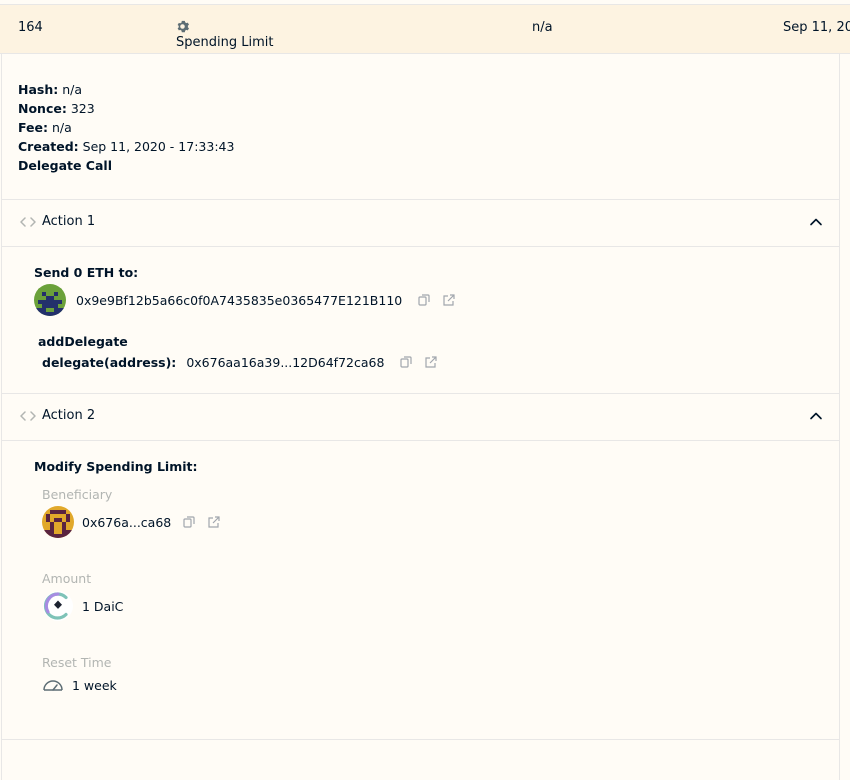 This screenshot has height=780, width=850. What do you see at coordinates (86, 272) in the screenshot?
I see `send-label: Send 0 ETH to:` at bounding box center [86, 272].